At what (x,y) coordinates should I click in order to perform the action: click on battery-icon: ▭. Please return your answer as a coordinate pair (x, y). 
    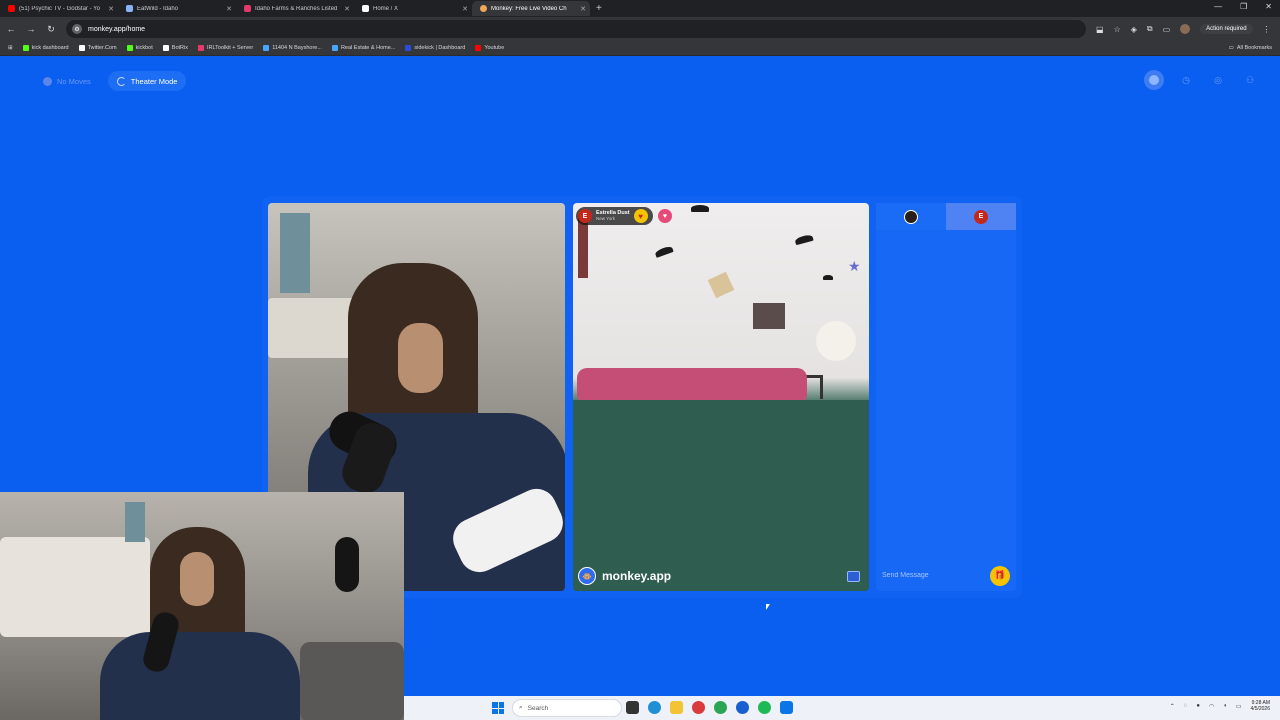
    Looking at the image, I should click on (1239, 706).